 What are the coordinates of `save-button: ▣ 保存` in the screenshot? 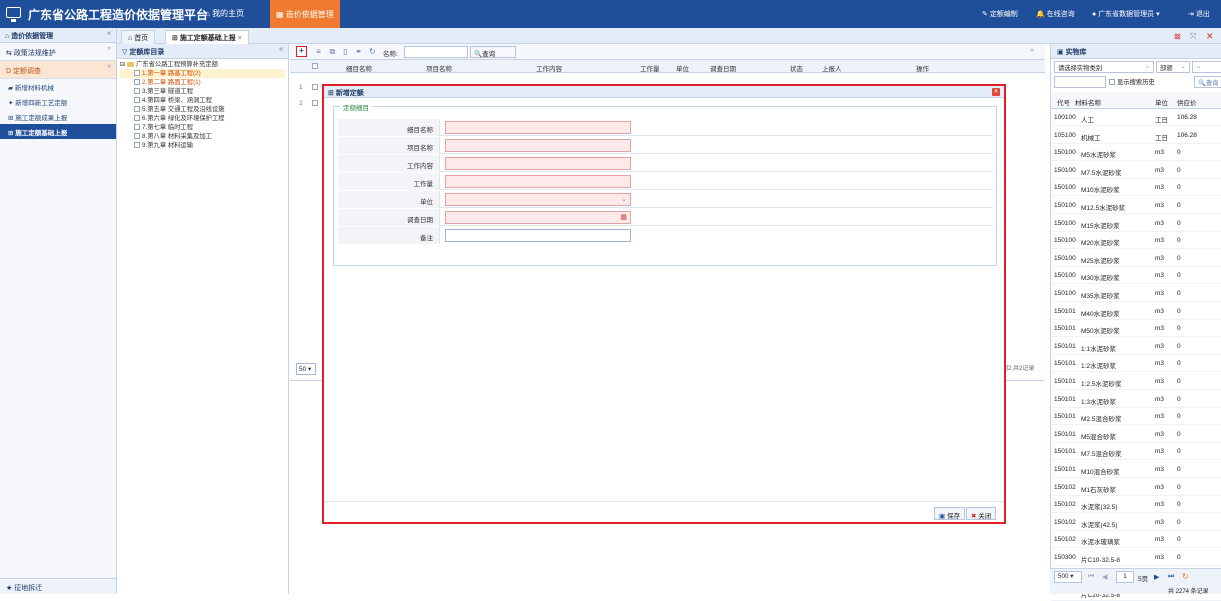 It's located at (949, 513).